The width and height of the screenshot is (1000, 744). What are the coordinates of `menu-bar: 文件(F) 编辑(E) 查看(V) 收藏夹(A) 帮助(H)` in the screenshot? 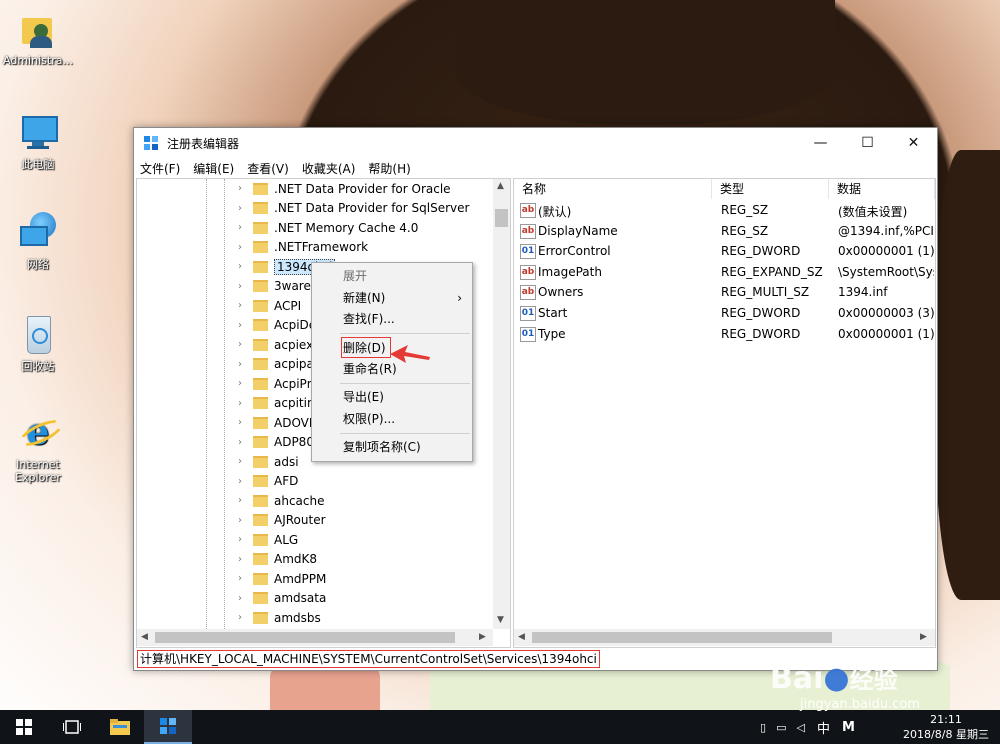 It's located at (535, 168).